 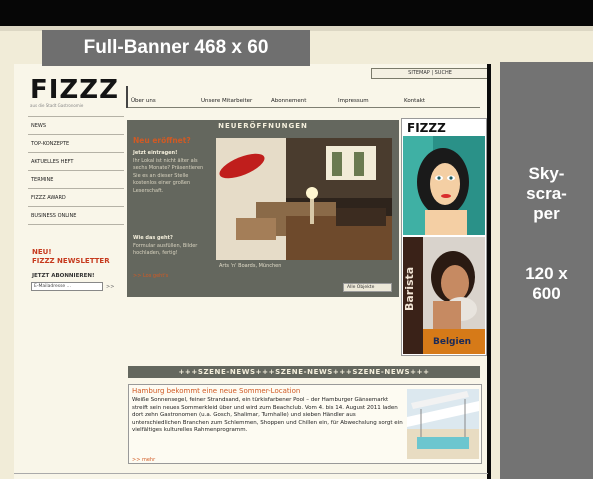 I want to click on mag1-title: FIZZZ, so click(x=426, y=128).